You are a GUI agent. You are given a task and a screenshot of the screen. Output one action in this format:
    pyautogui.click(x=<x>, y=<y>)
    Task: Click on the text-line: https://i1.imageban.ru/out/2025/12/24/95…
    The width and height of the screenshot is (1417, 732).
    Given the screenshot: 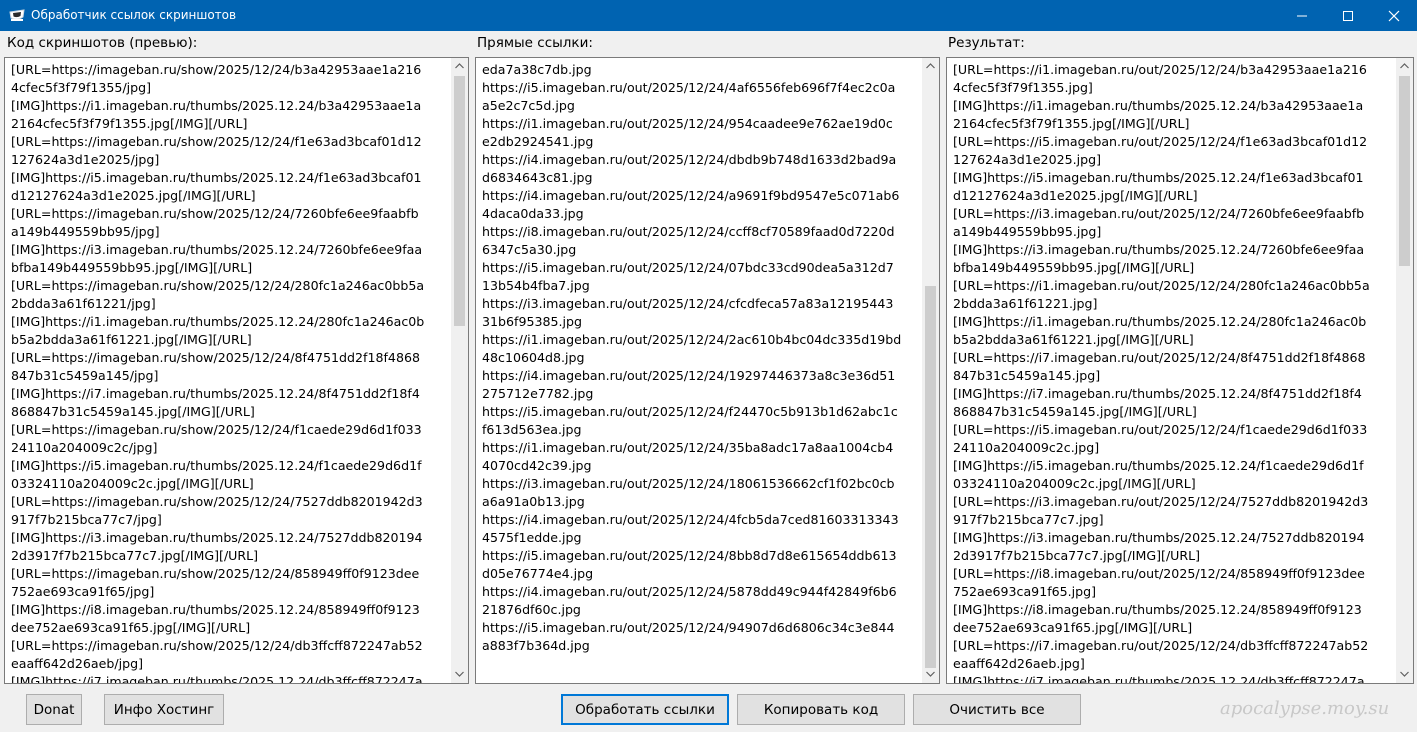 What is the action you would take?
    pyautogui.click(x=687, y=123)
    